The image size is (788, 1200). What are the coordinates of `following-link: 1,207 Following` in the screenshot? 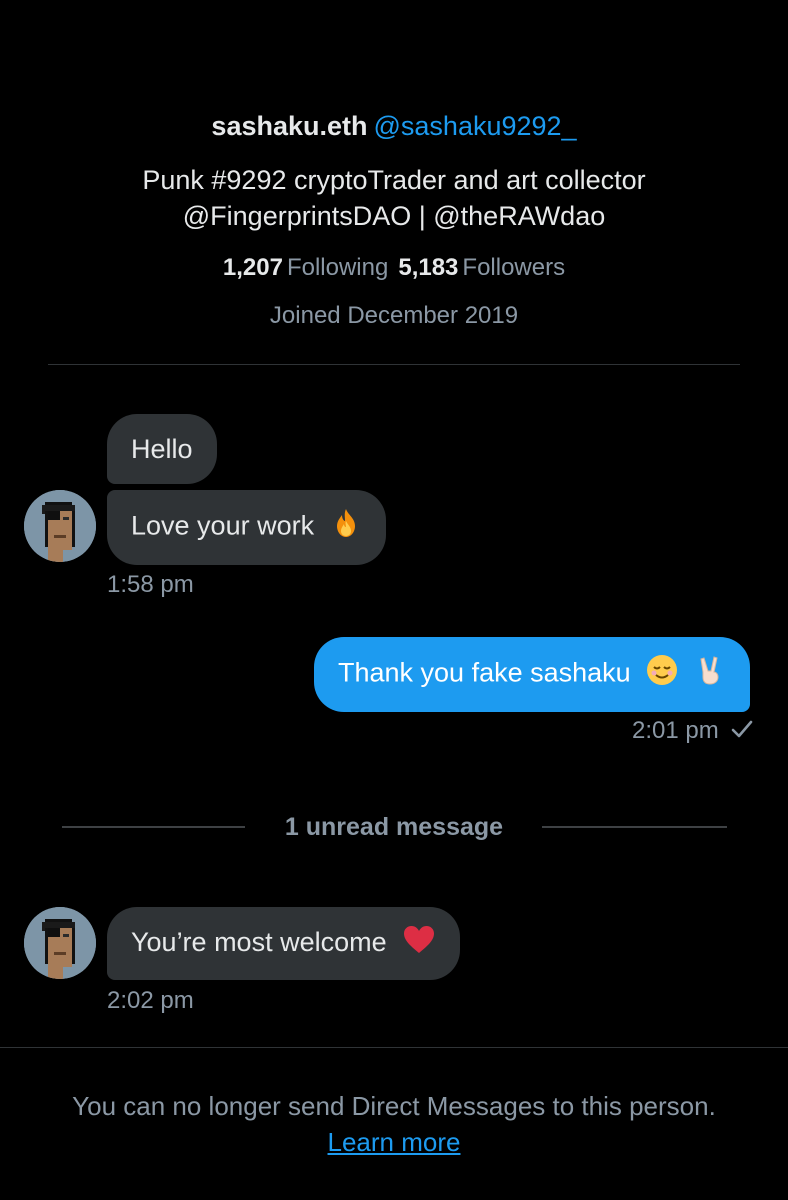 It's located at (305, 267).